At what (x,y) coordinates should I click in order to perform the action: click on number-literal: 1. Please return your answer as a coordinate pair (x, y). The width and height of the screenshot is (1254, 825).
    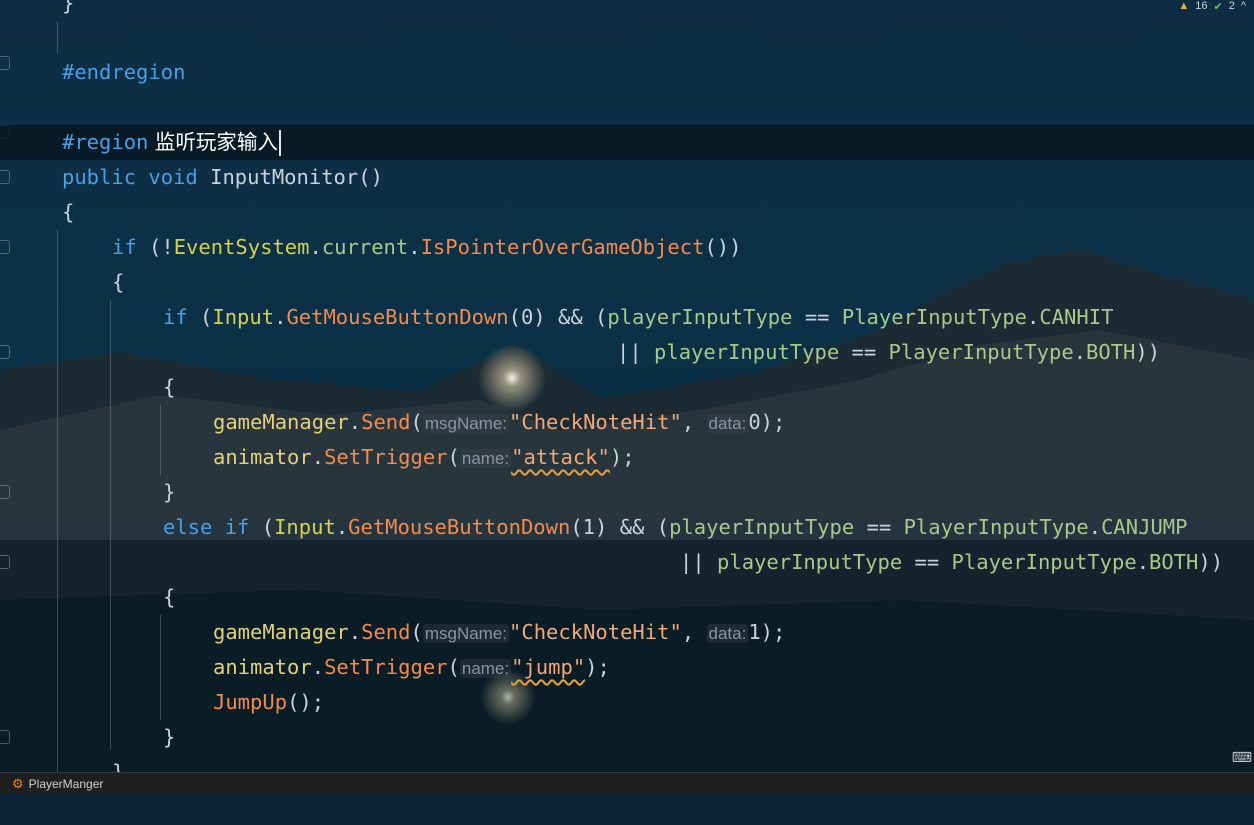
    Looking at the image, I should click on (589, 527).